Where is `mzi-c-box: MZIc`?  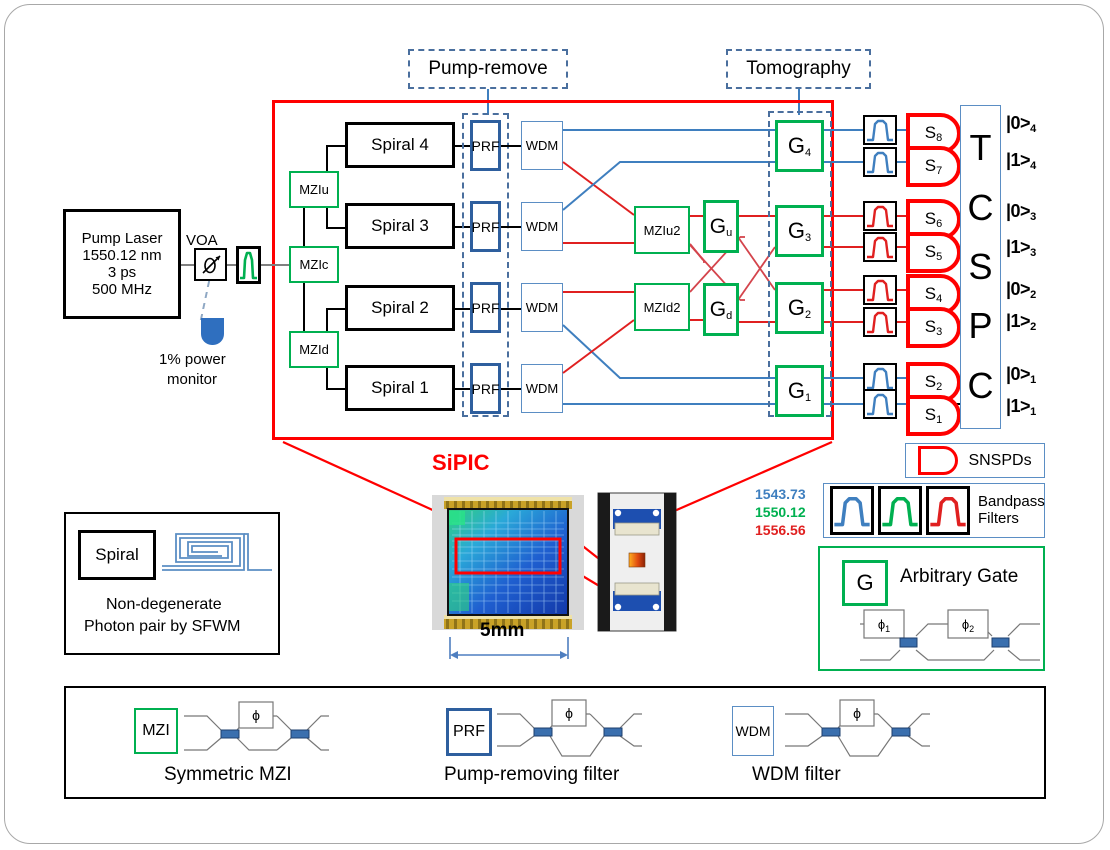 mzi-c-box: MZIc is located at coordinates (314, 264).